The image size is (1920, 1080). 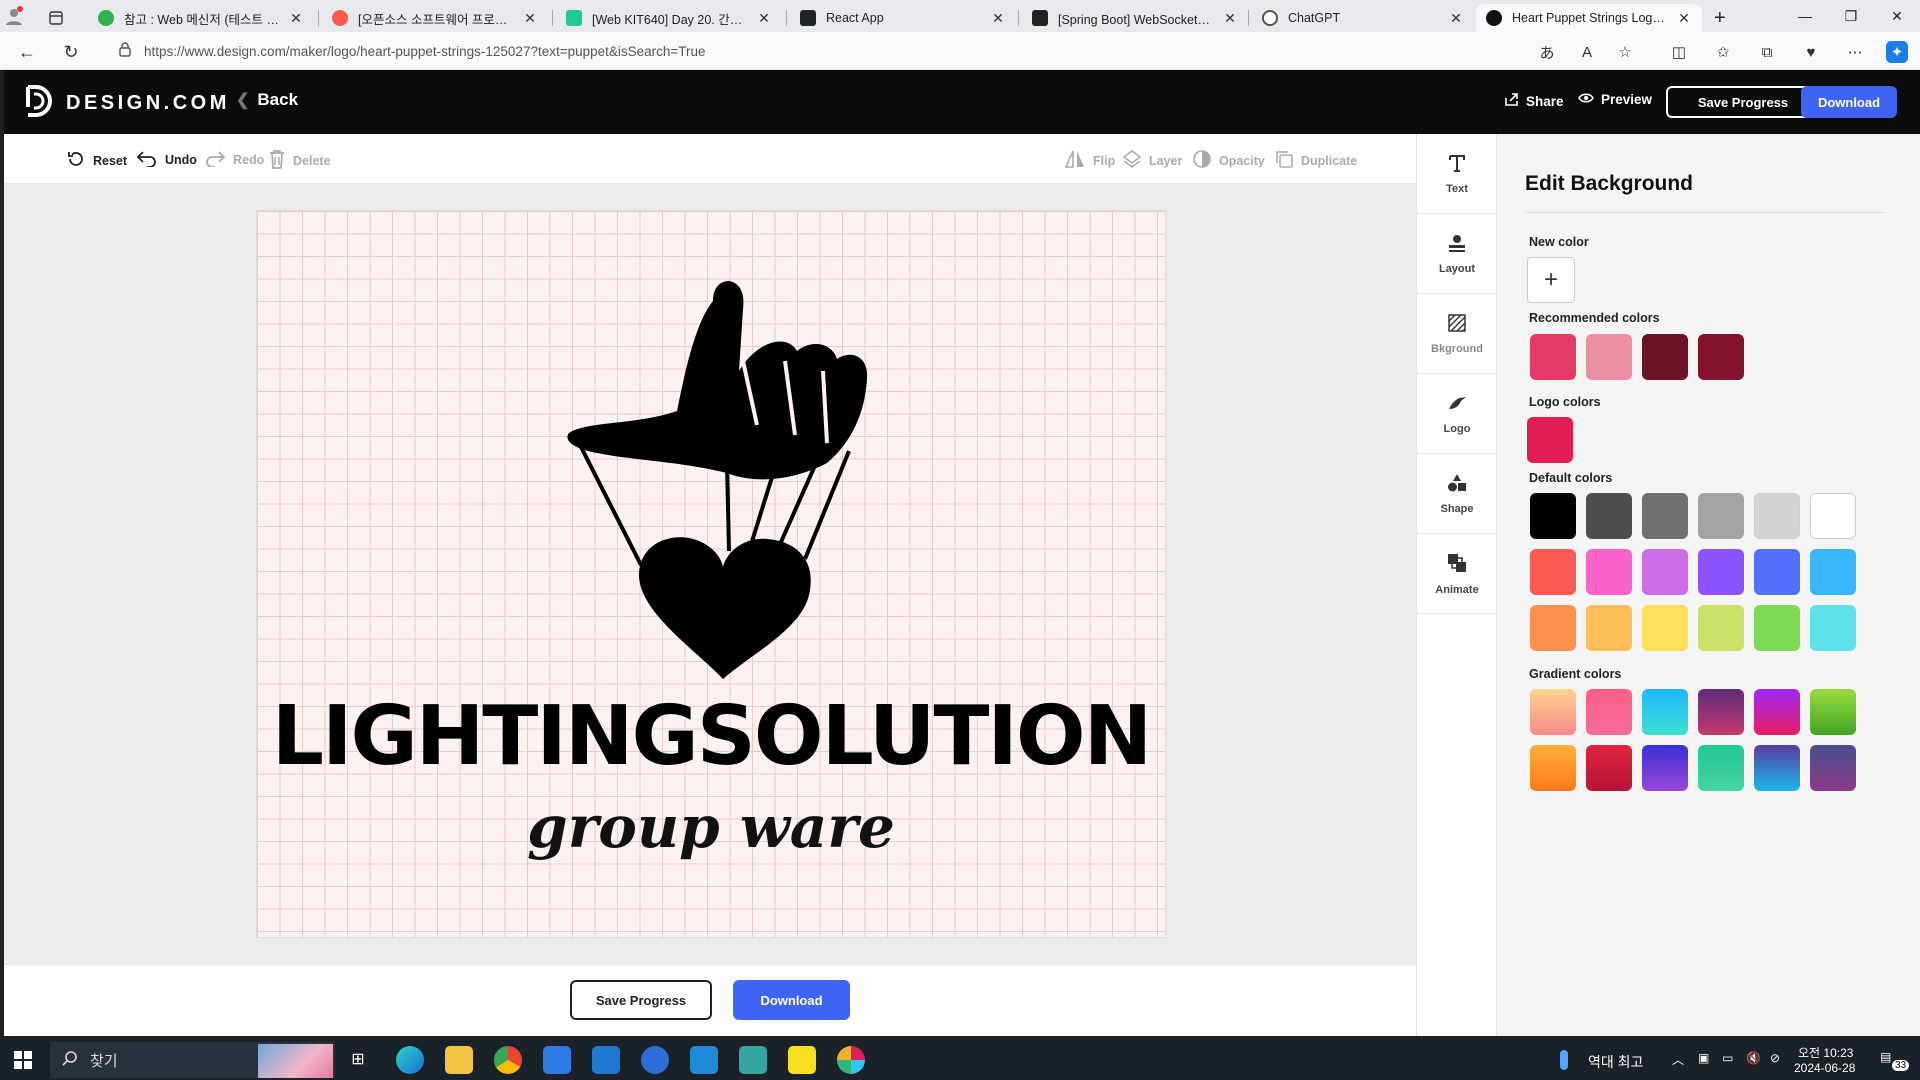 I want to click on store-icon, so click(x=557, y=1060).